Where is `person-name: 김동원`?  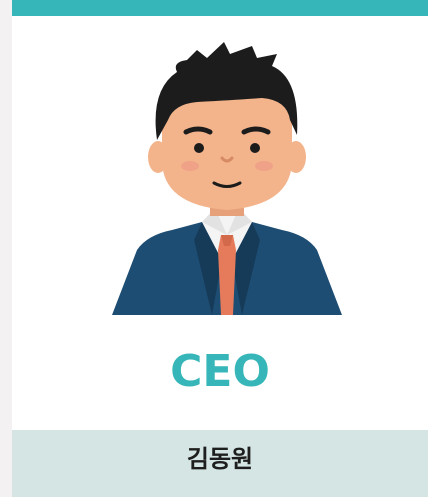
person-name: 김동원 is located at coordinates (220, 459).